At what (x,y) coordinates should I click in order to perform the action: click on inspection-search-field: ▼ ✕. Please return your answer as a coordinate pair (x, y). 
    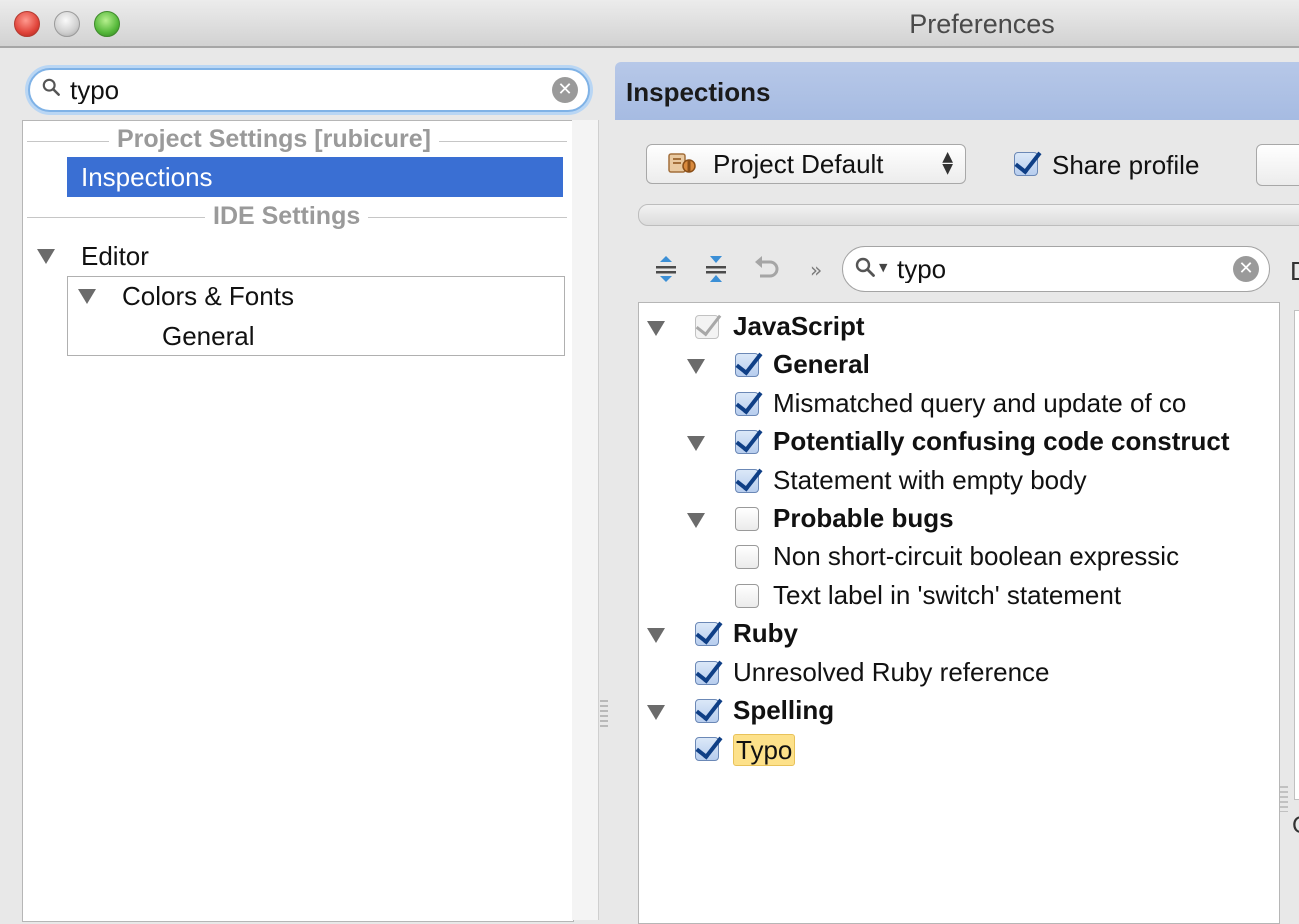
    Looking at the image, I should click on (1056, 269).